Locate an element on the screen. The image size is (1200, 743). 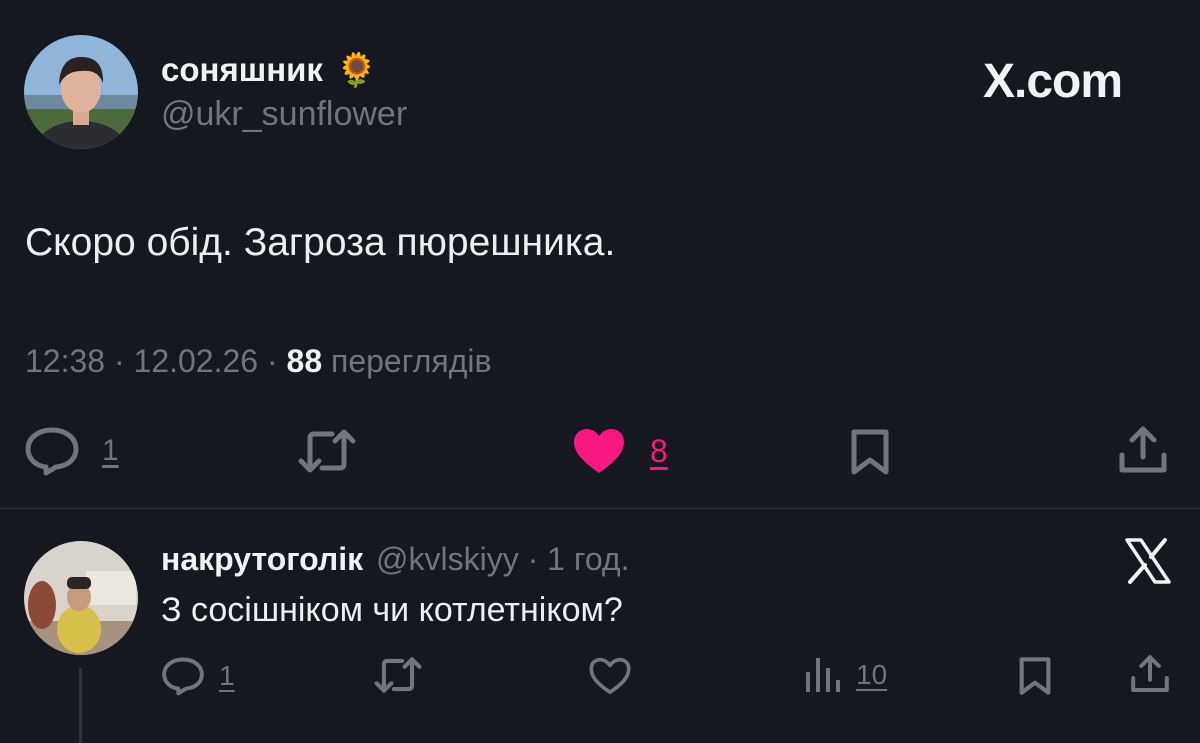
reply-share-button is located at coordinates (1150, 674).